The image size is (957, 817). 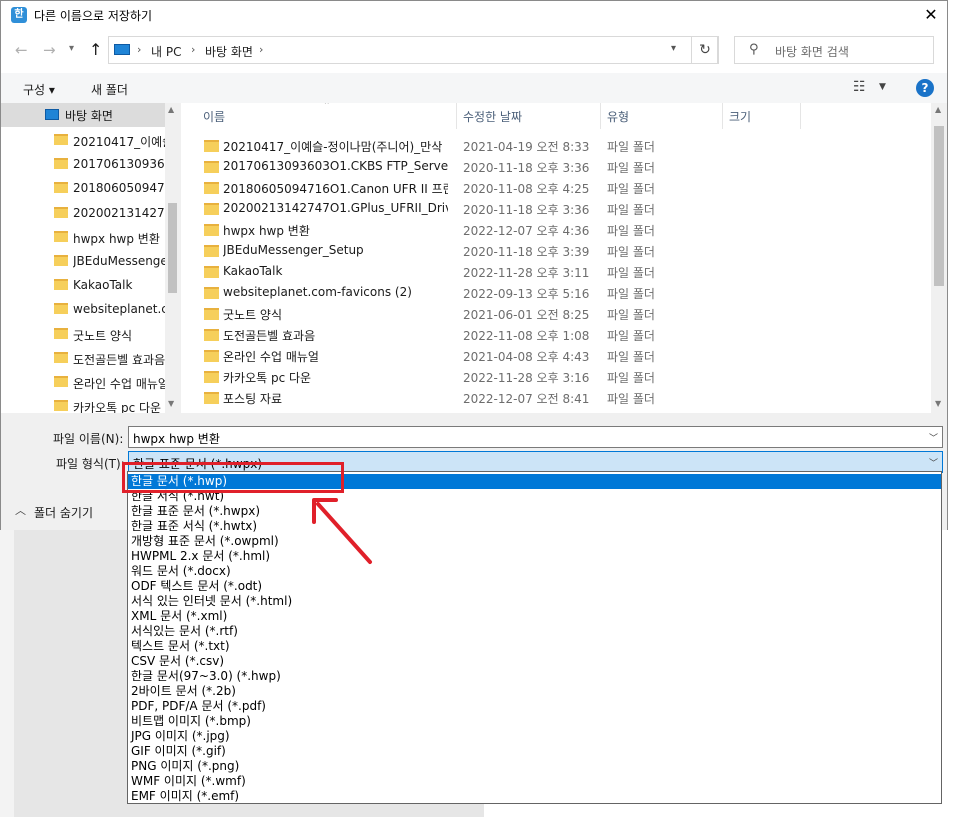 I want to click on file-name: 카카오톡 pc 다운, so click(x=267, y=378).